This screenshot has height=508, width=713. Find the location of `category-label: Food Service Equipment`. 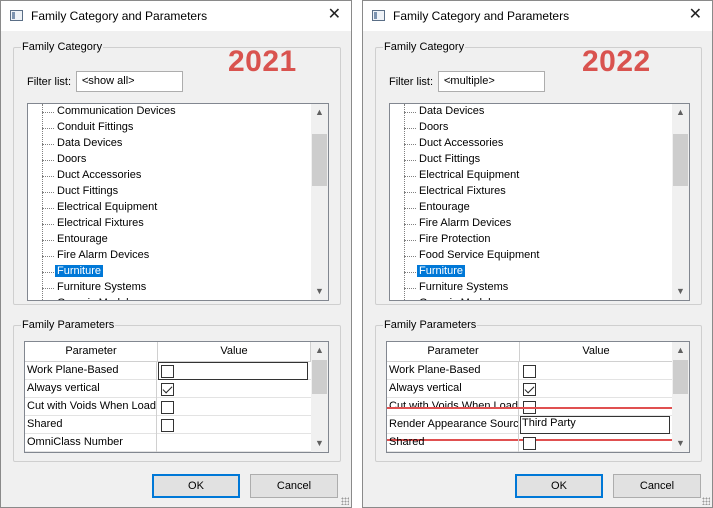

category-label: Food Service Equipment is located at coordinates (479, 255).